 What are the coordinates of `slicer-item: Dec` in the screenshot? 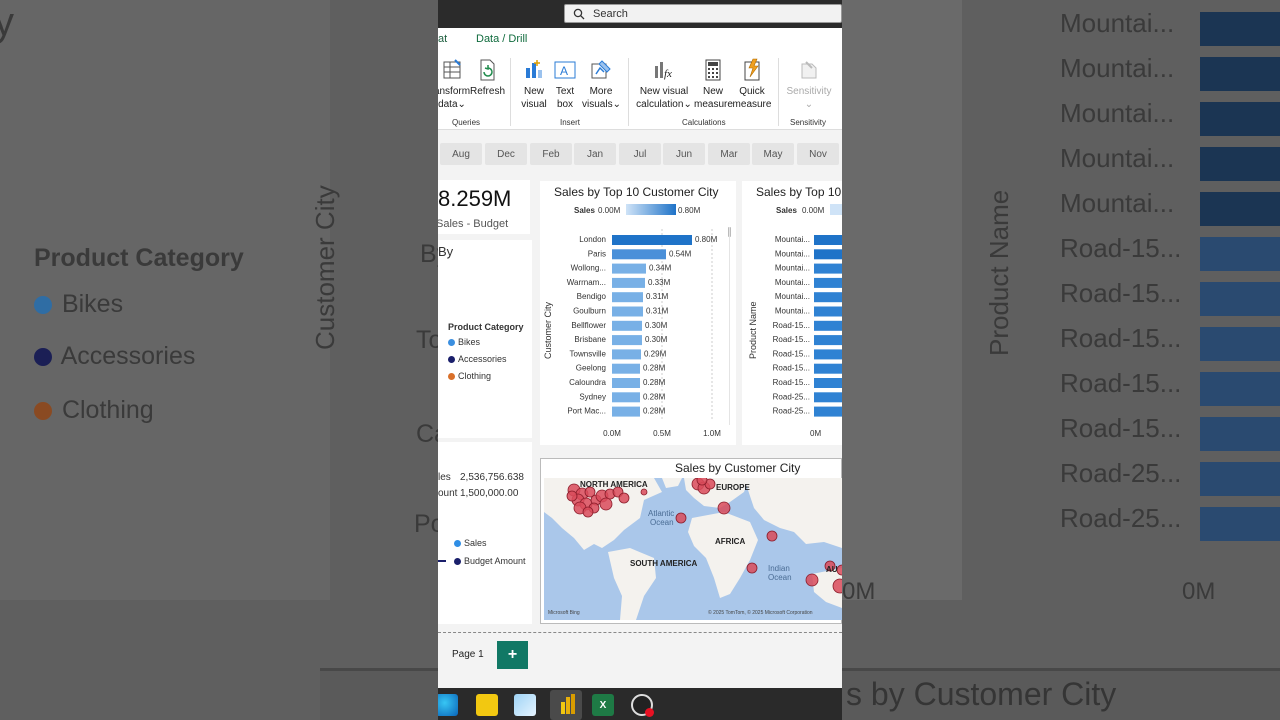 It's located at (506, 154).